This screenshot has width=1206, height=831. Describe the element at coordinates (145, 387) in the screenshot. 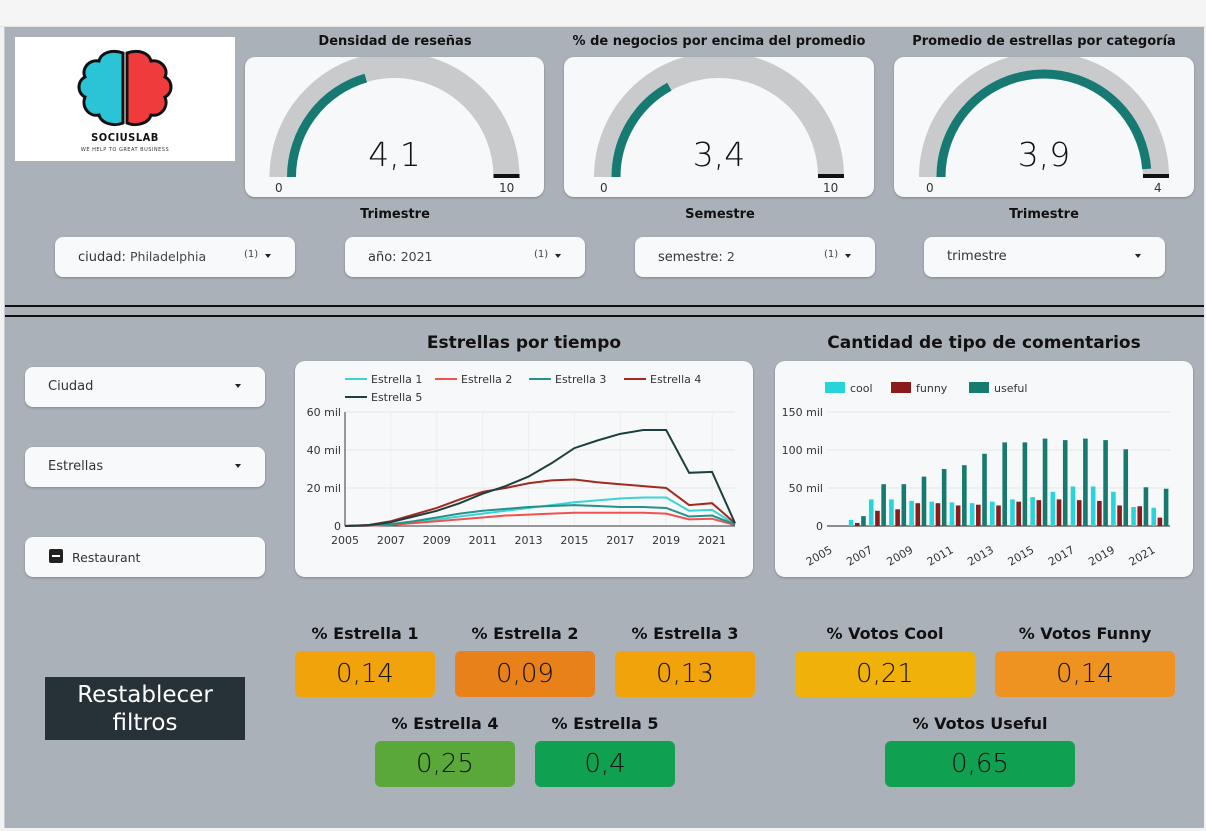

I see `ciudad-dropdown: Ciudad` at that location.